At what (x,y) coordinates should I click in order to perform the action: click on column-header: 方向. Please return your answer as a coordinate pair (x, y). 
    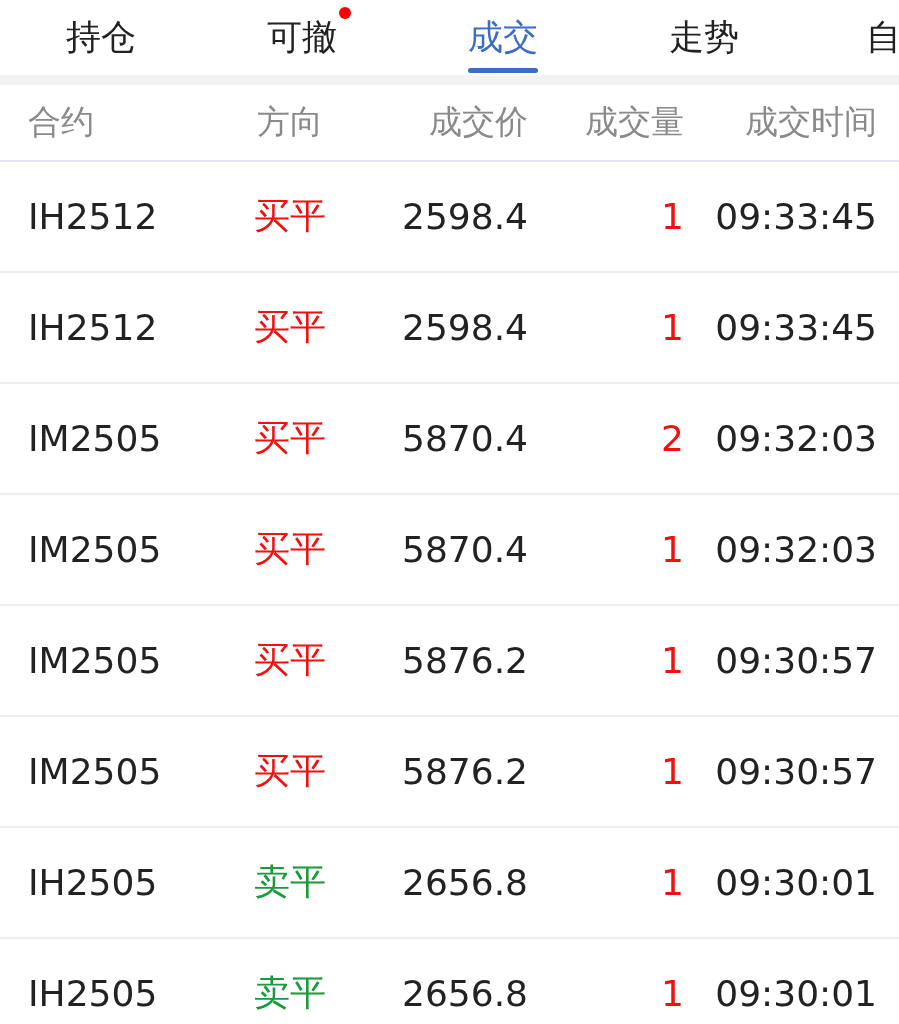
    Looking at the image, I should click on (290, 122).